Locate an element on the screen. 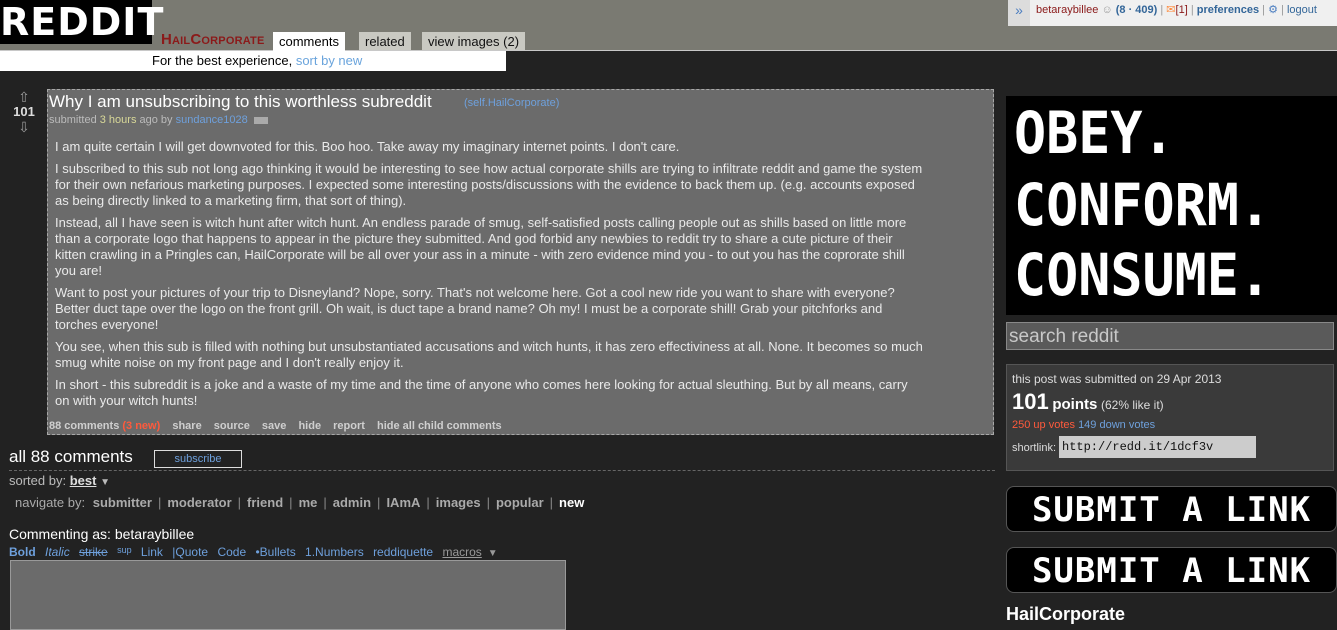 The width and height of the screenshot is (1337, 630). nav-me: me is located at coordinates (308, 502).